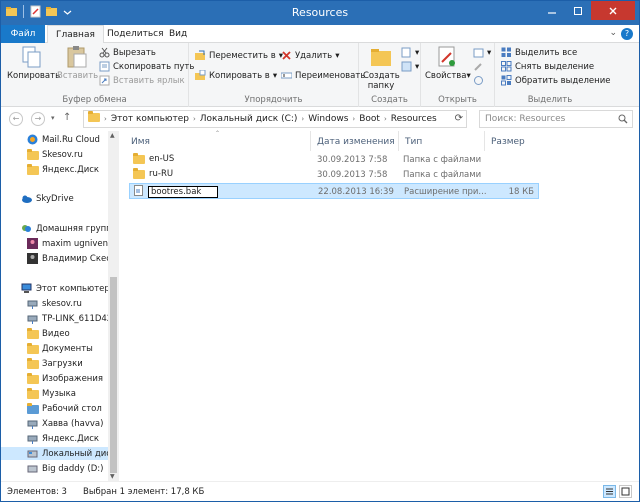 The width and height of the screenshot is (640, 502). I want to click on nav-item: Mail.Ru Cloud, so click(63, 139).